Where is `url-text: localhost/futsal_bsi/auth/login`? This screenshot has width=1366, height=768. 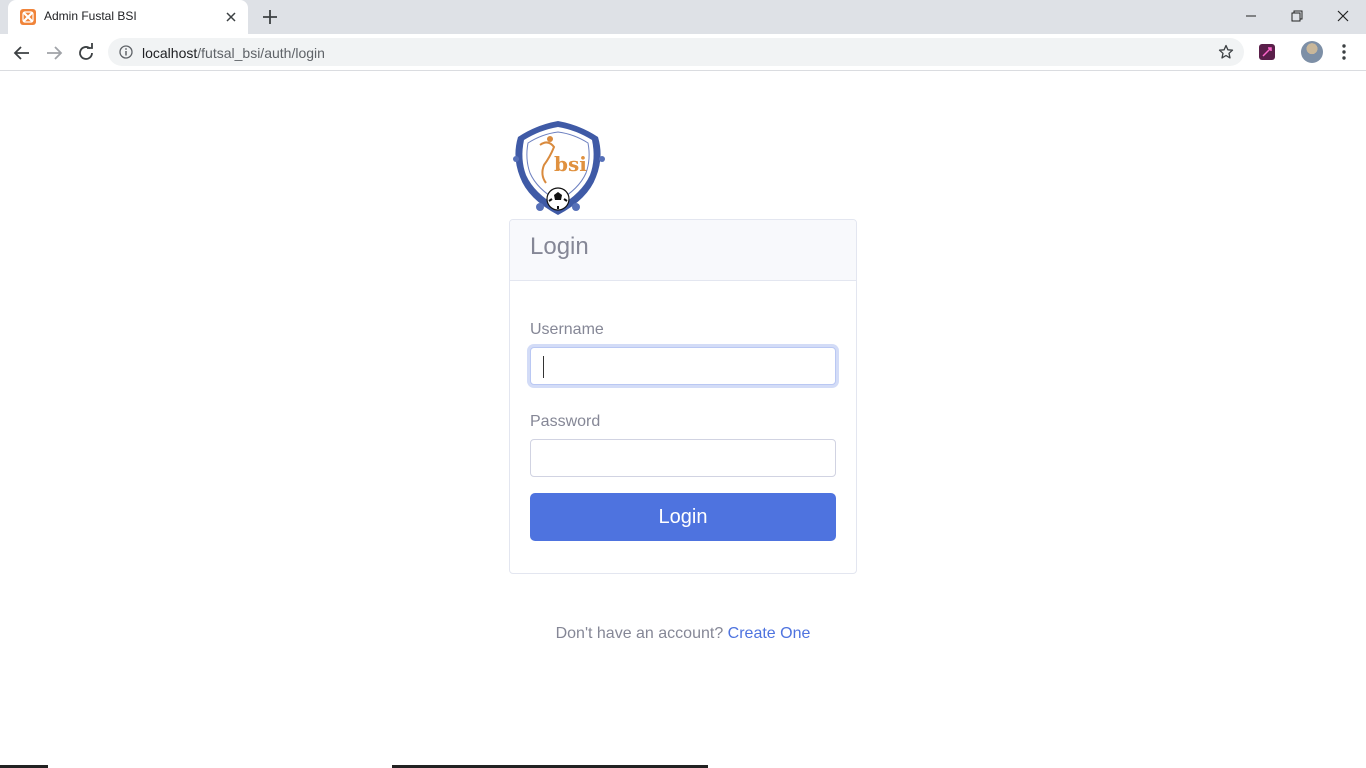
url-text: localhost/futsal_bsi/auth/login is located at coordinates (233, 53).